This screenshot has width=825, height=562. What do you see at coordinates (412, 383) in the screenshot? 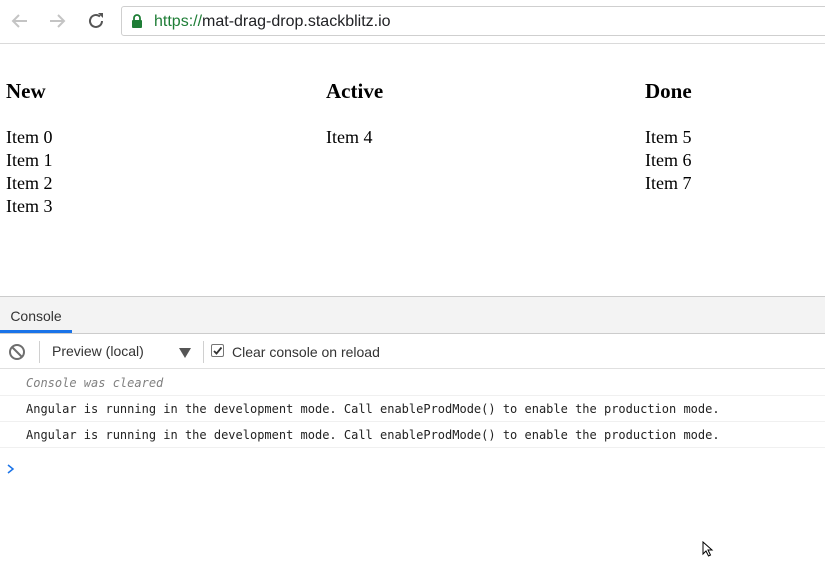
I see `console-message: Console was cleared` at bounding box center [412, 383].